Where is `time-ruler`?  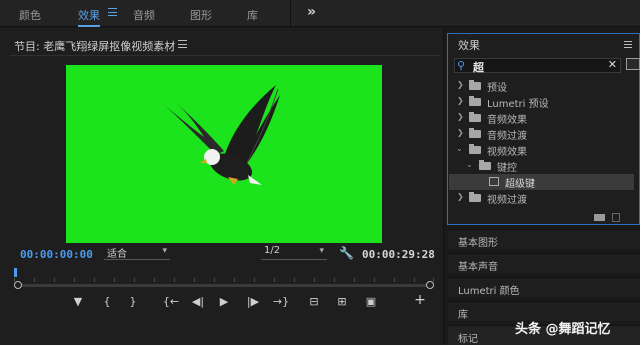
time-ruler is located at coordinates (224, 276).